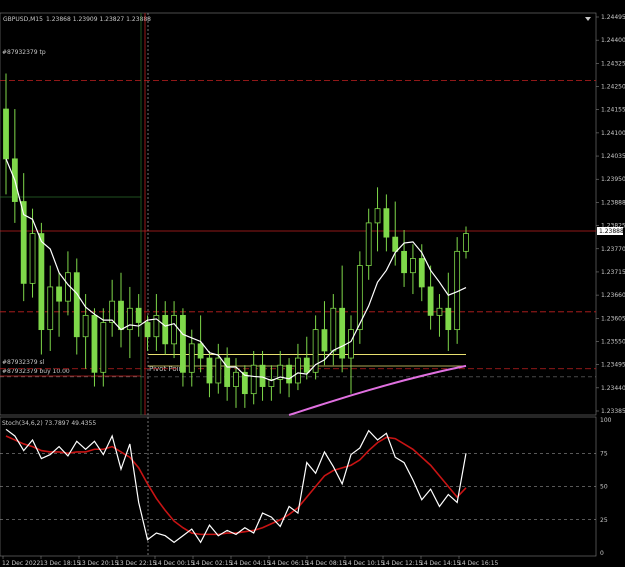 This screenshot has height=567, width=625. What do you see at coordinates (606, 420) in the screenshot?
I see `stoch-level-label: 100` at bounding box center [606, 420].